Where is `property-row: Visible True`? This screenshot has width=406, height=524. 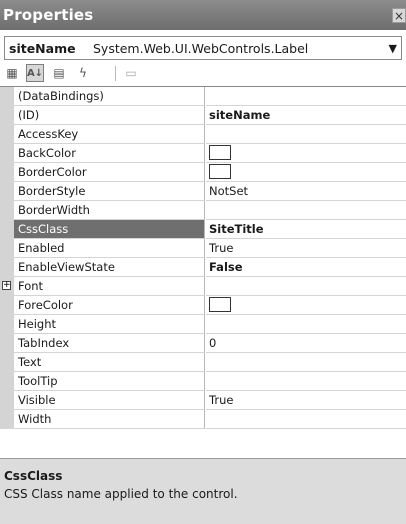
property-row: Visible True is located at coordinates (203, 400).